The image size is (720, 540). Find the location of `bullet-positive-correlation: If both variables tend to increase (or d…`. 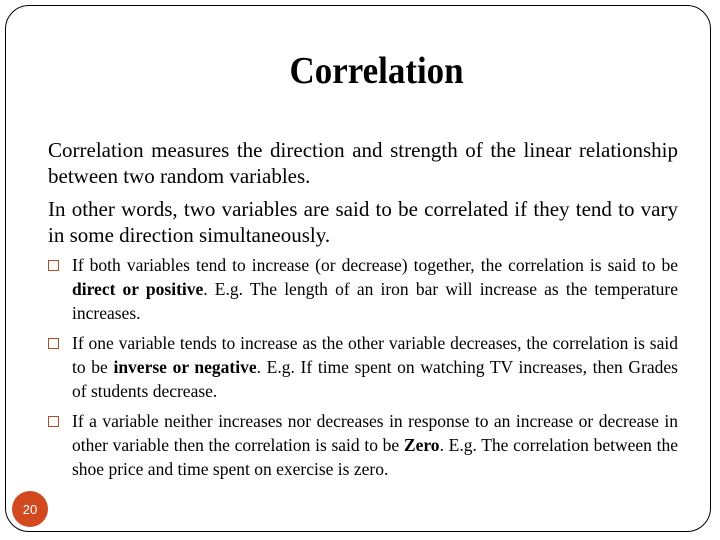

bullet-positive-correlation: If both variables tend to increase (or d… is located at coordinates (363, 289).